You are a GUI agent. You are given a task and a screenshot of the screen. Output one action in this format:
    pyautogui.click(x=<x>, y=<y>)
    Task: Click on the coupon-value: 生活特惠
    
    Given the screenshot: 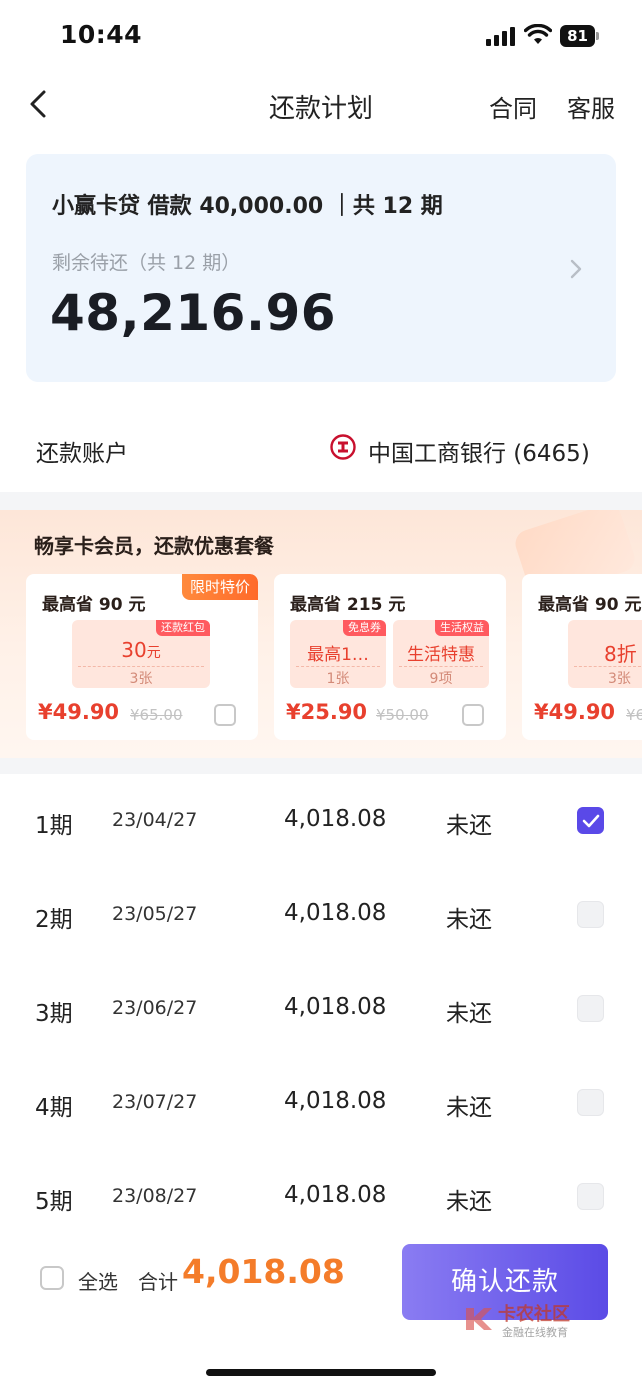 What is the action you would take?
    pyautogui.click(x=441, y=655)
    